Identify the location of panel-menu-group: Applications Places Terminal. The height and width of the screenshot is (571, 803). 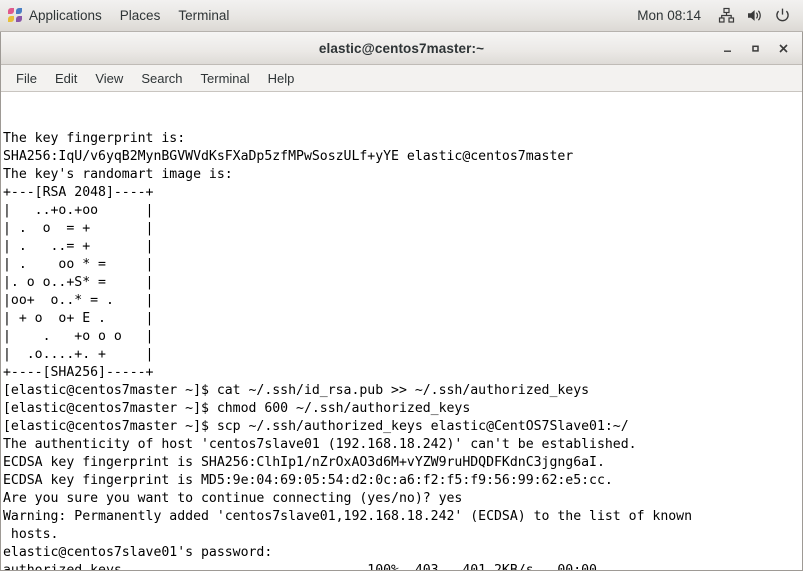
(119, 15).